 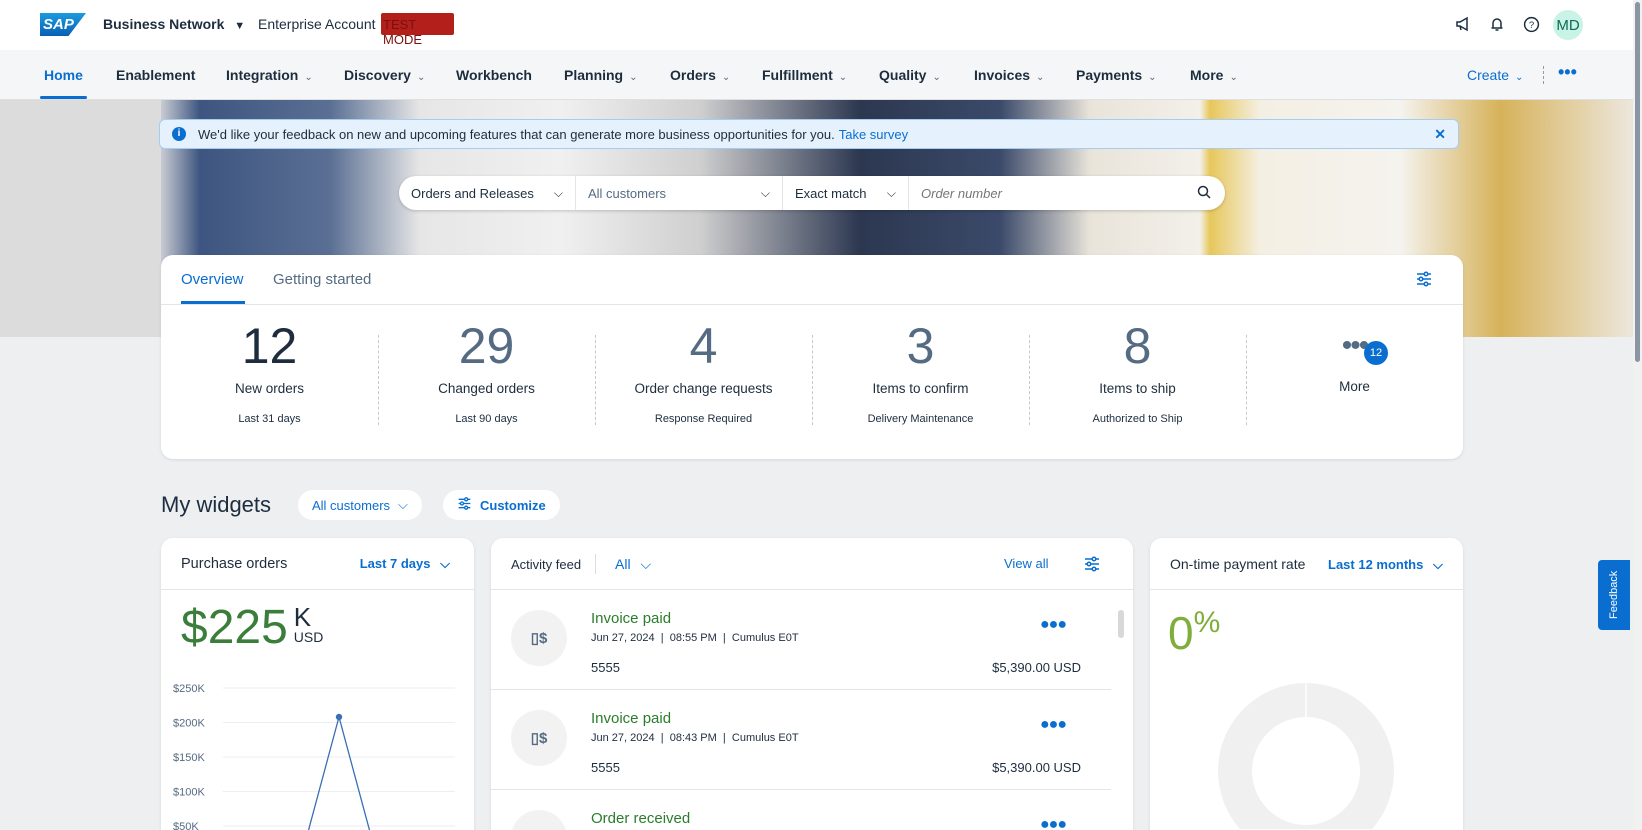 I want to click on widgets-customer-filter: All customers ⌵, so click(x=360, y=505).